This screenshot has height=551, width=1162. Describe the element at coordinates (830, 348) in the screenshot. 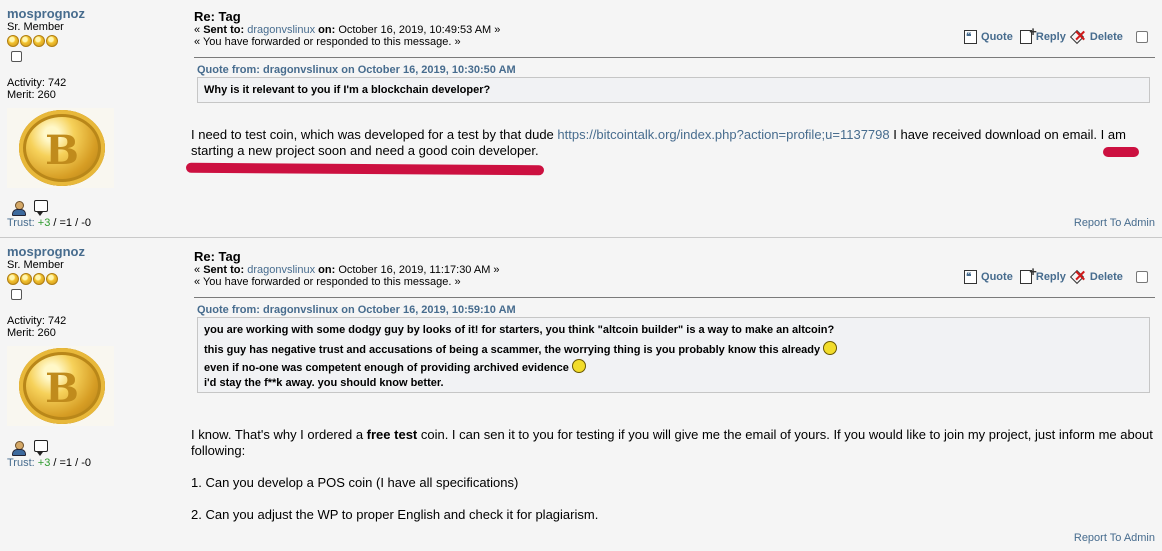

I see `shocked-smiley-icon` at that location.